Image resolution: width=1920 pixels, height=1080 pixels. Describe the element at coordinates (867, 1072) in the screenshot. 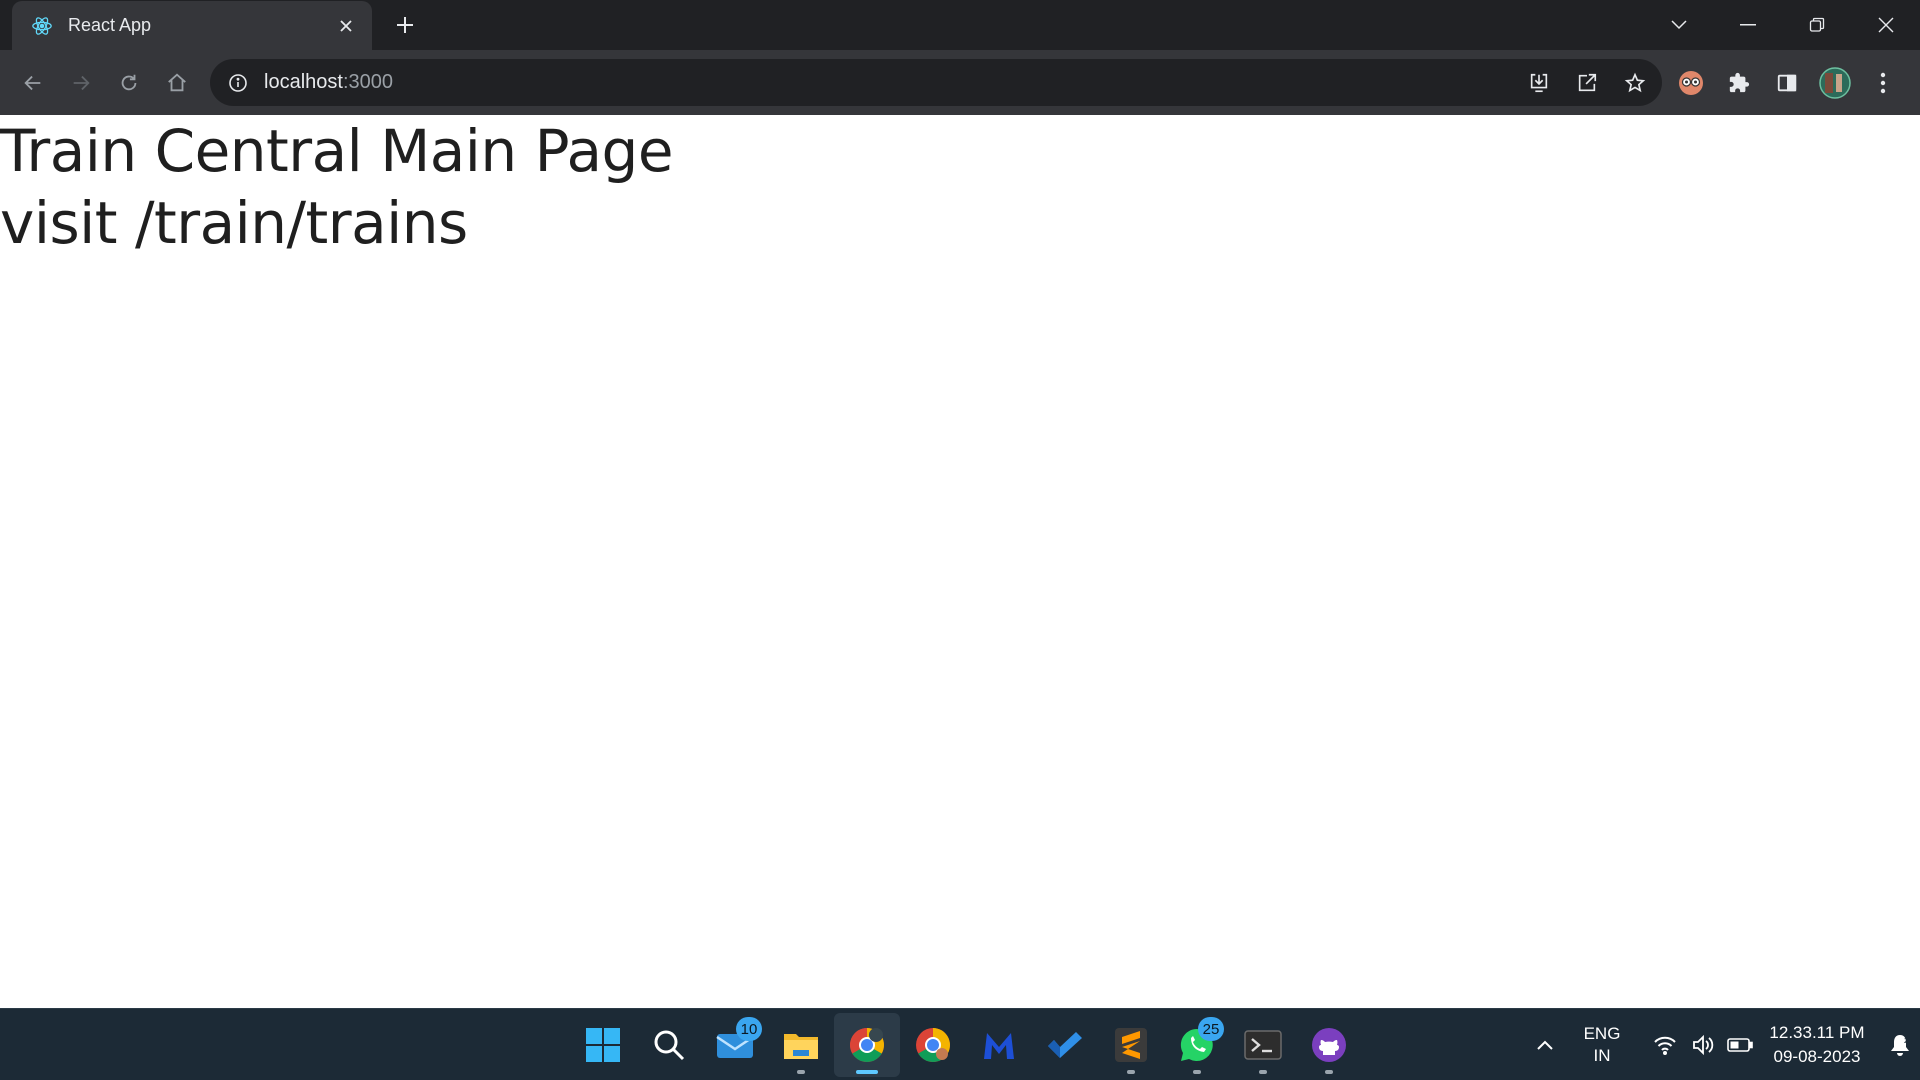

I see `active-indicator` at that location.